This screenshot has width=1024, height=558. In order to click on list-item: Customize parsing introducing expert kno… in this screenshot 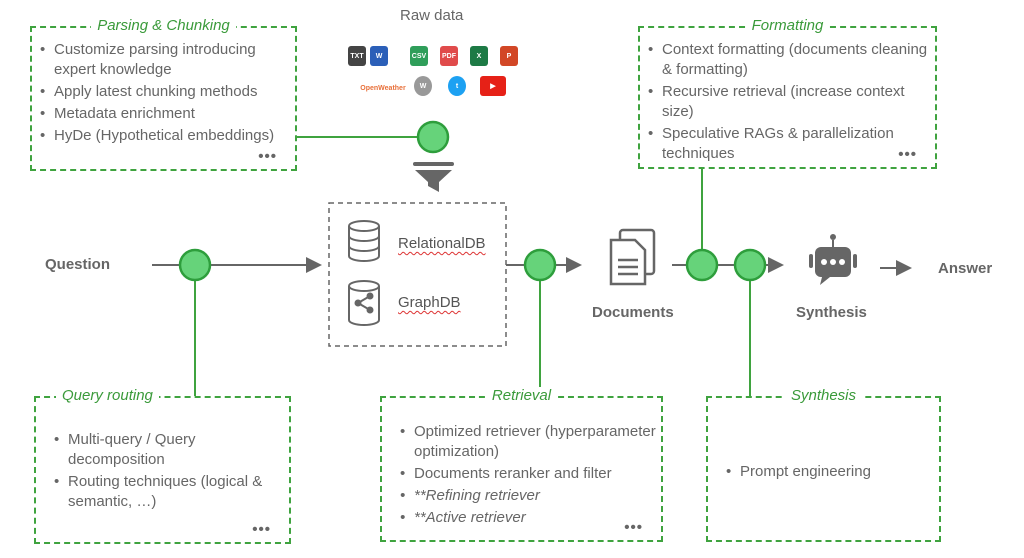, I will do `click(167, 60)`.